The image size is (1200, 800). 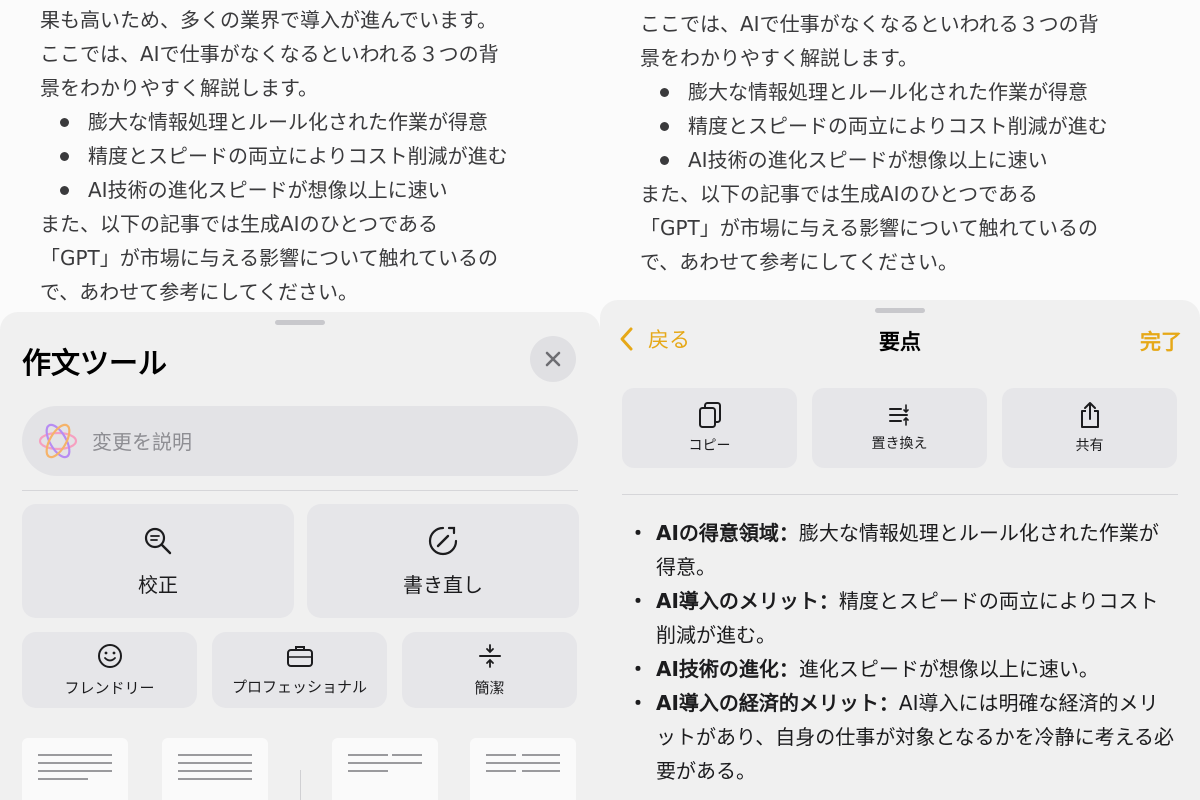 What do you see at coordinates (727, 533) in the screenshot?
I see `summary-item-heading: AIの得意領域：` at bounding box center [727, 533].